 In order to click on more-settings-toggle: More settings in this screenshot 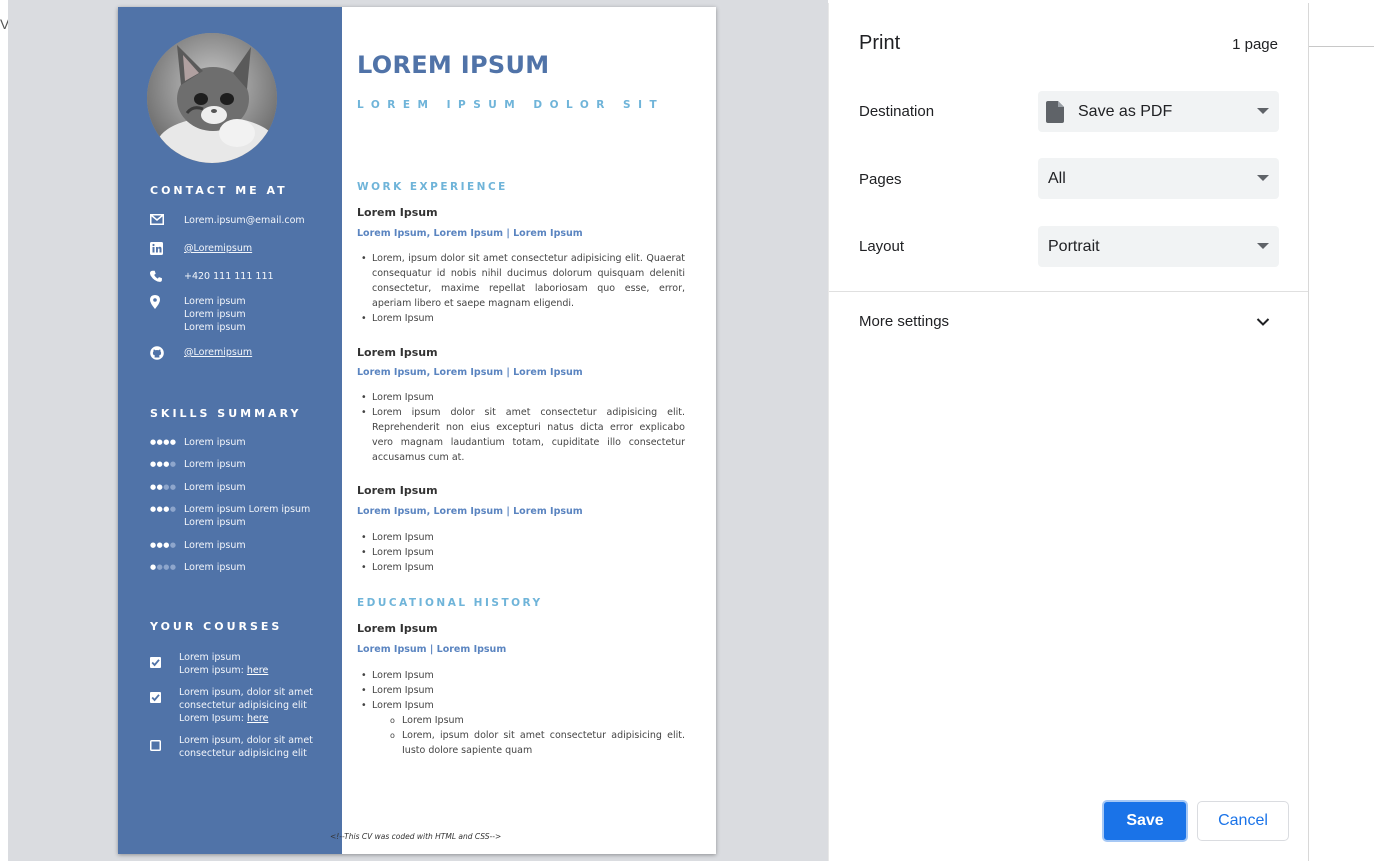, I will do `click(904, 321)`.